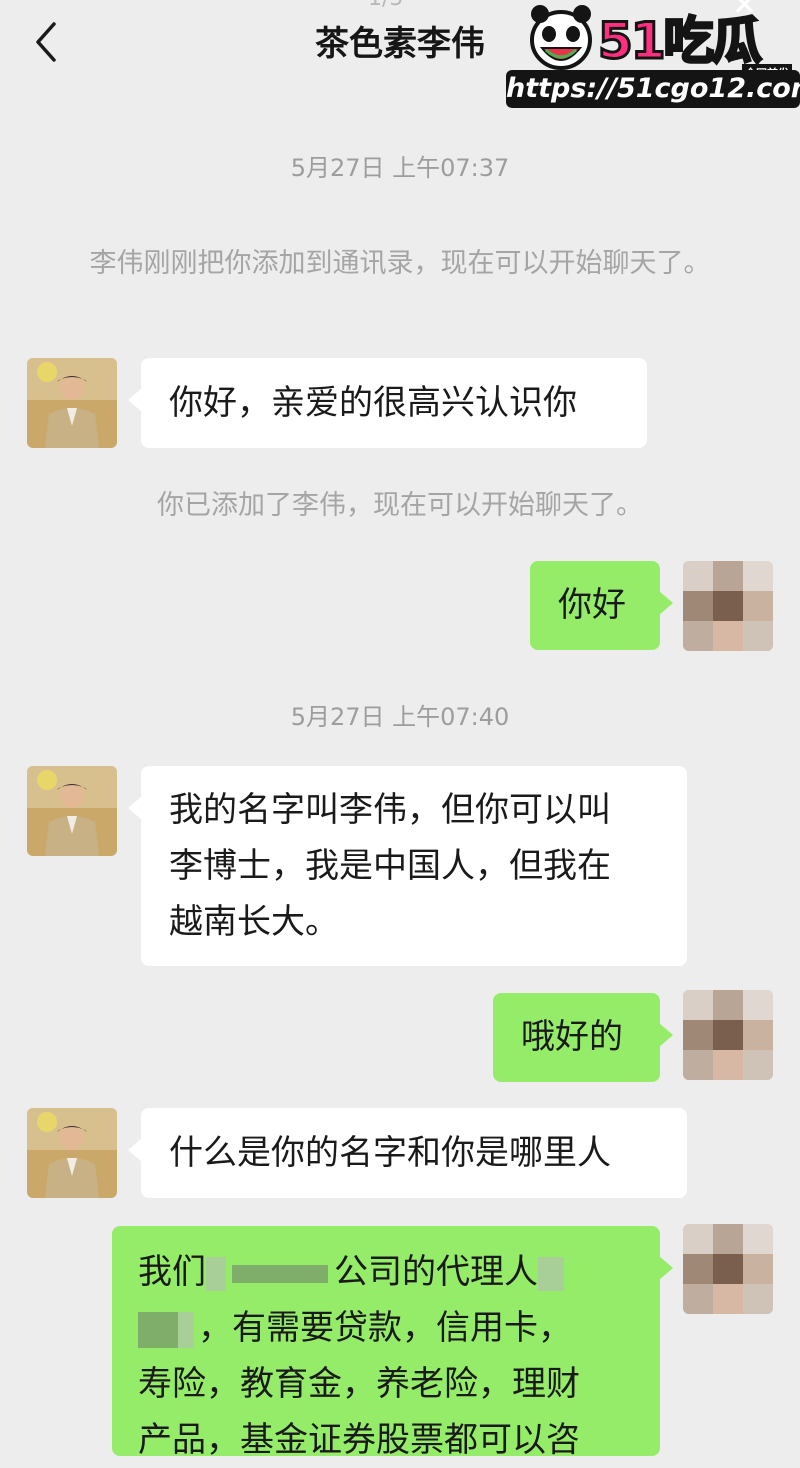 This screenshot has height=1468, width=800. What do you see at coordinates (385, 5) in the screenshot?
I see `page-counter: 1/5` at bounding box center [385, 5].